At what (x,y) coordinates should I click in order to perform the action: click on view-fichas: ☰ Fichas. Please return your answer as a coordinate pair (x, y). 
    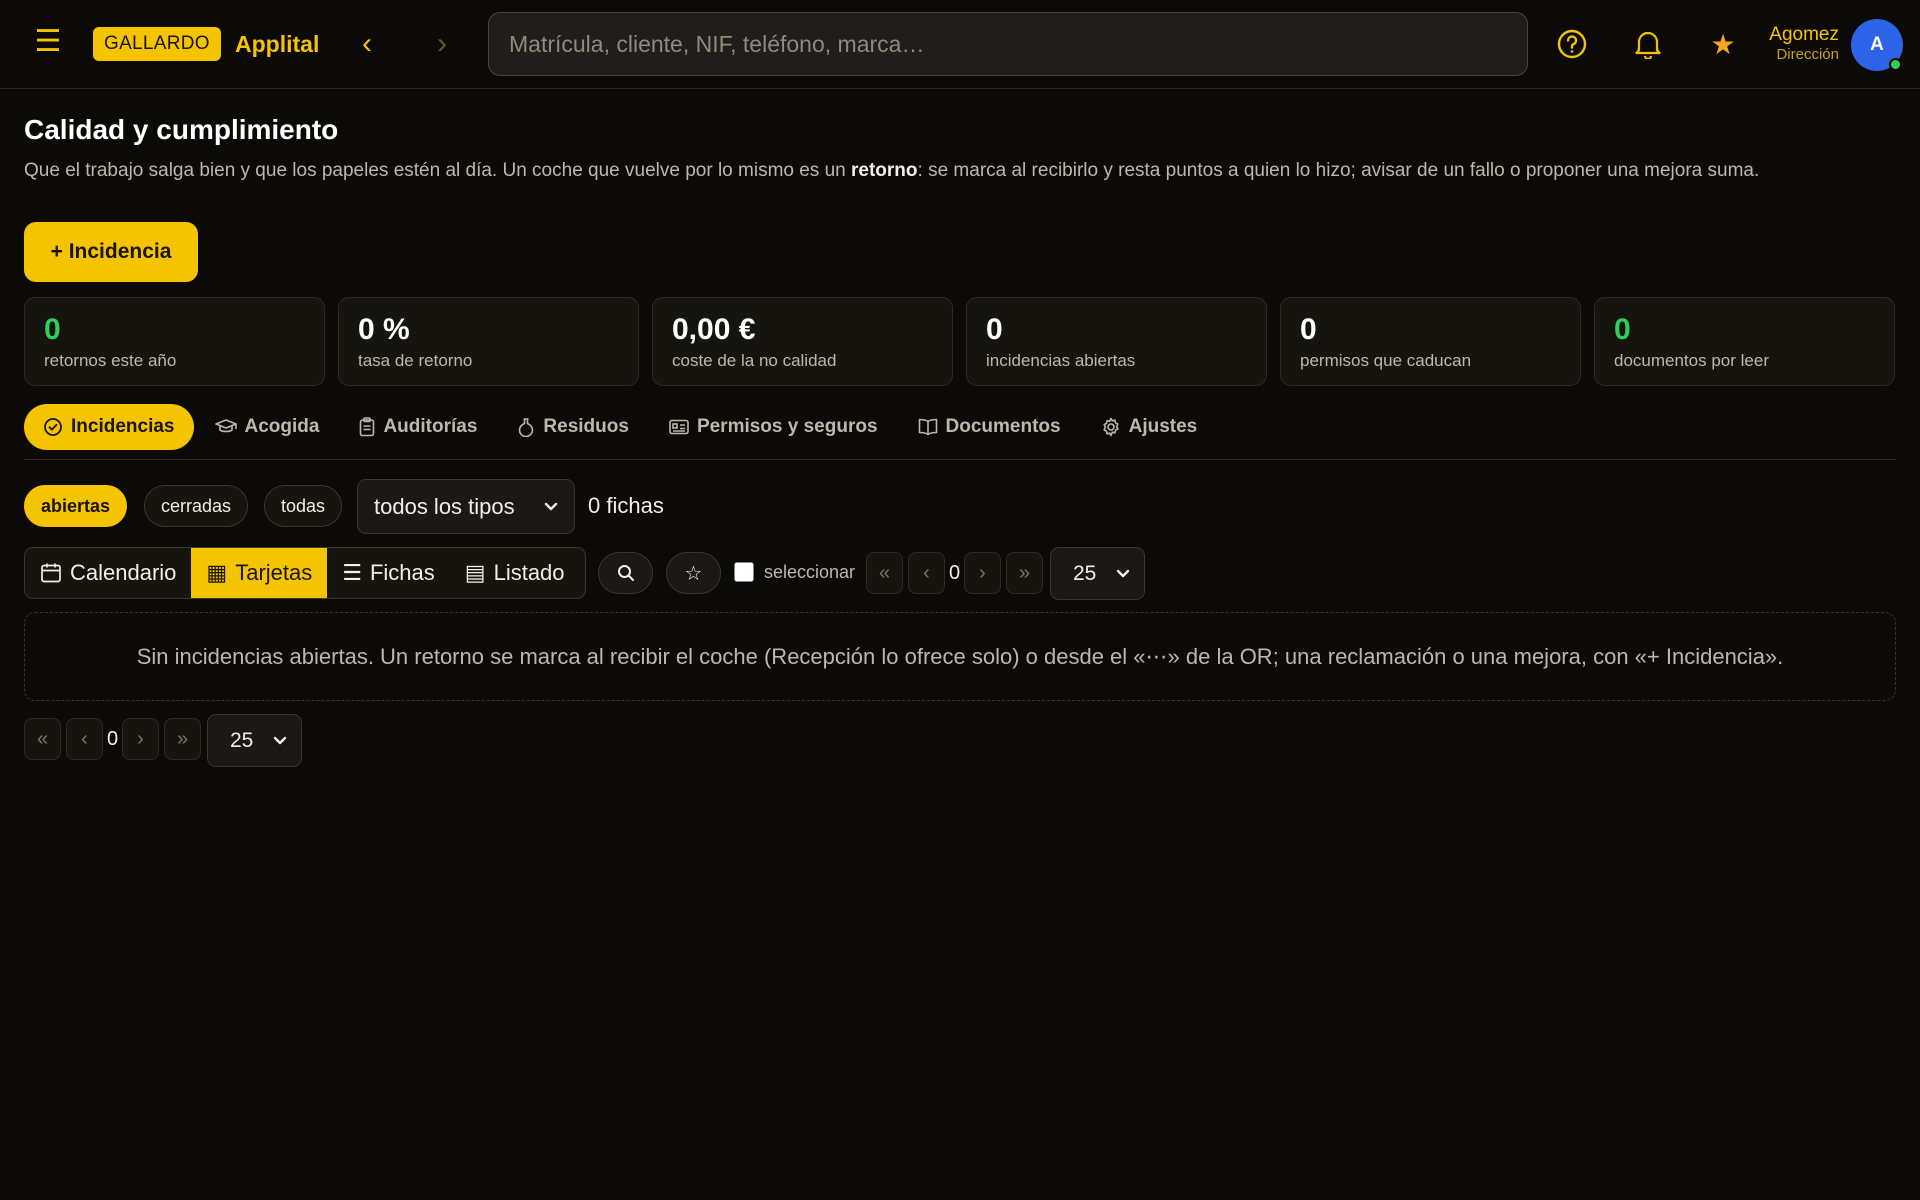
    Looking at the image, I should click on (388, 573).